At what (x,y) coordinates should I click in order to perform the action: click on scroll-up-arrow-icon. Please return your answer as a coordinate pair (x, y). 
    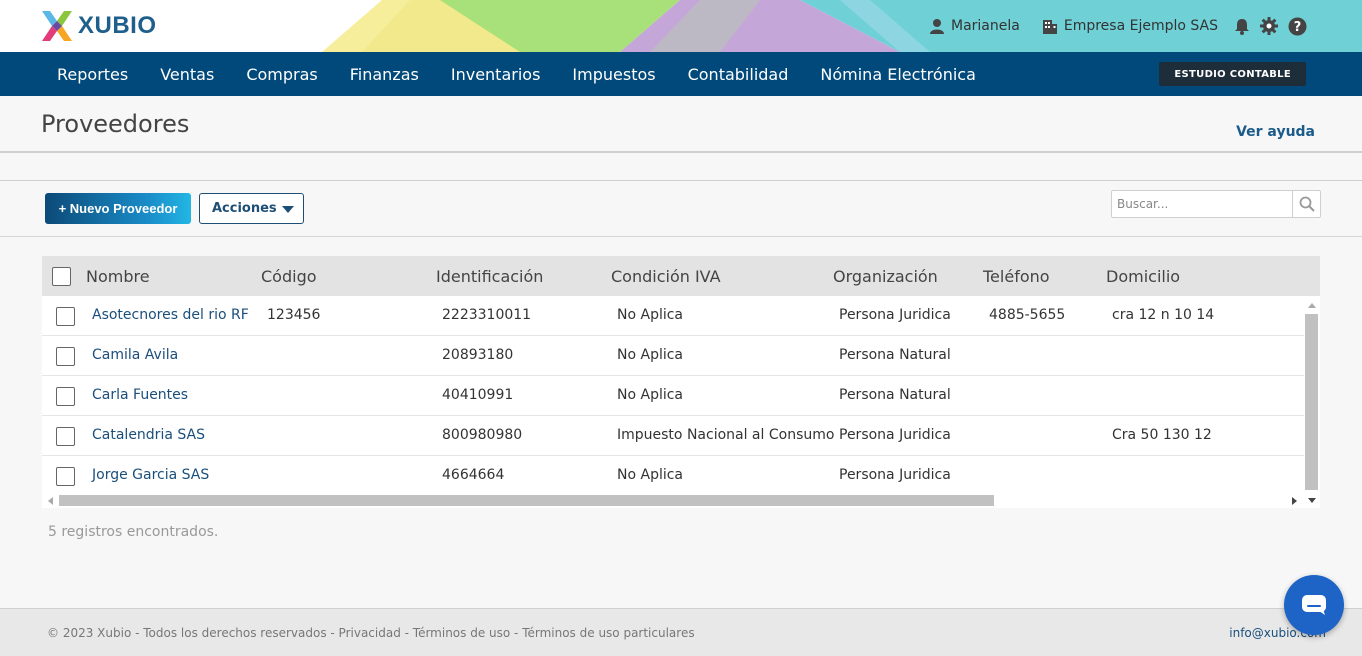
    Looking at the image, I should click on (1312, 305).